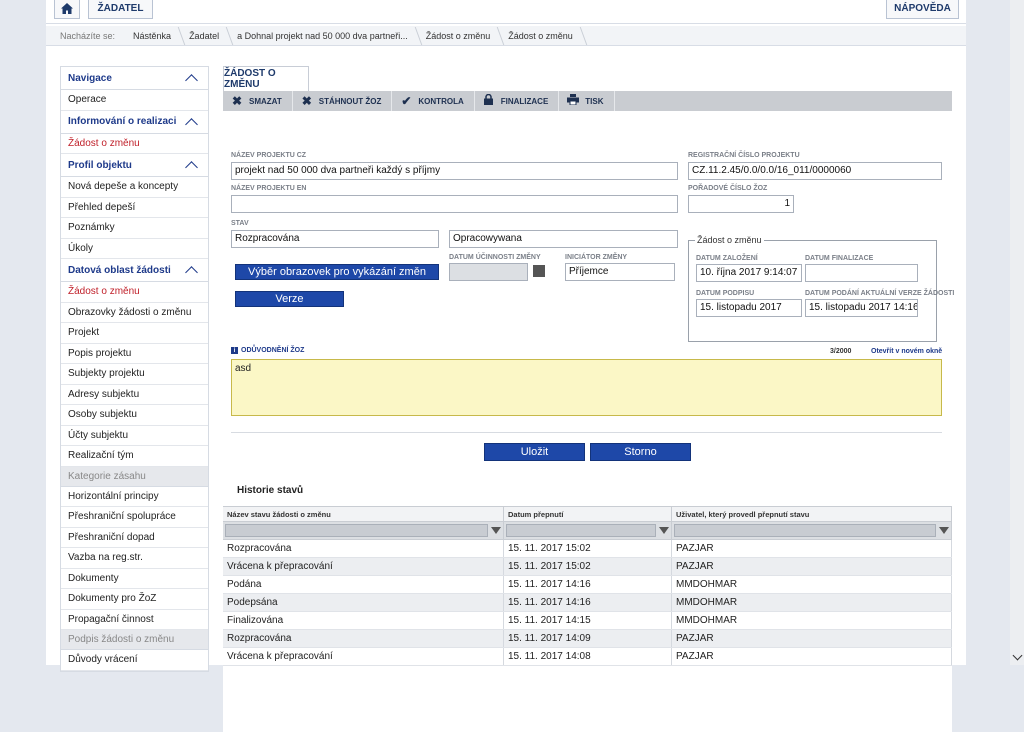  Describe the element at coordinates (134, 517) in the screenshot. I see `sidebar-item: Přeshraniční spolupráce` at that location.